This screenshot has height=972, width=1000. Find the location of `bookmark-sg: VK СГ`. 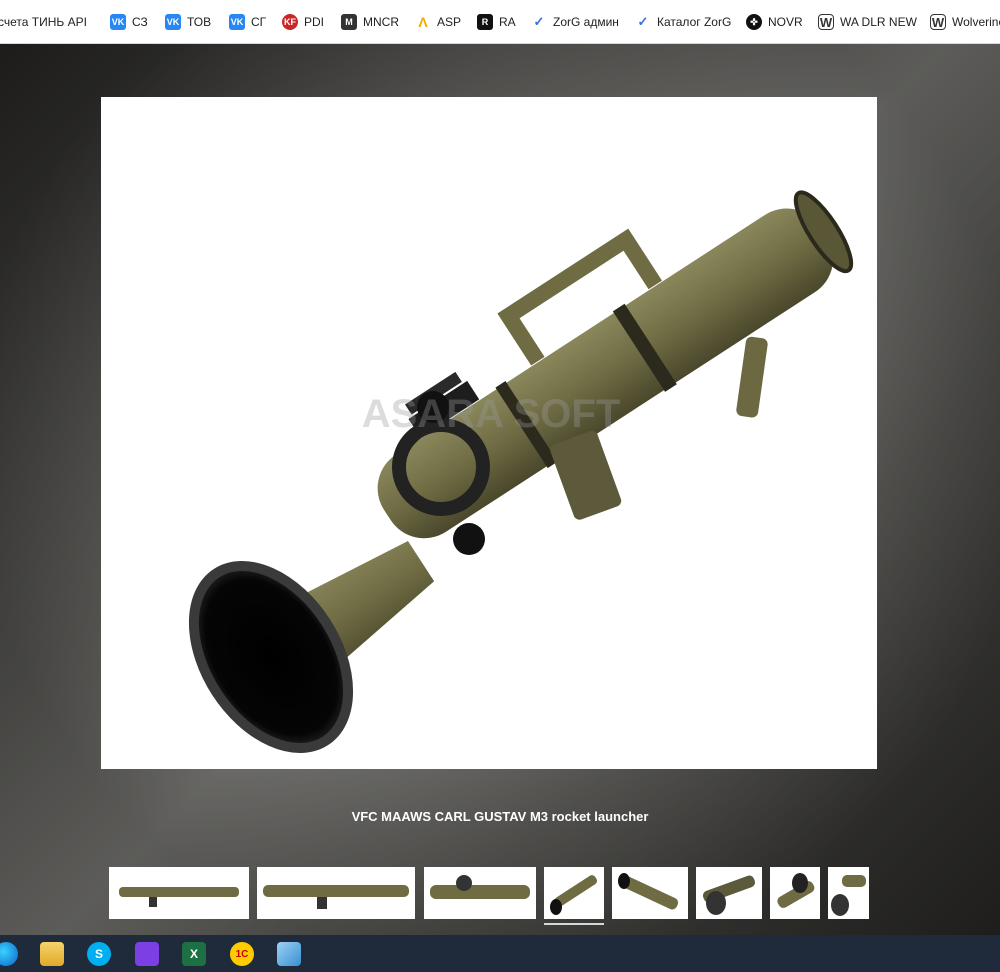

bookmark-sg: VK СГ is located at coordinates (247, 22).